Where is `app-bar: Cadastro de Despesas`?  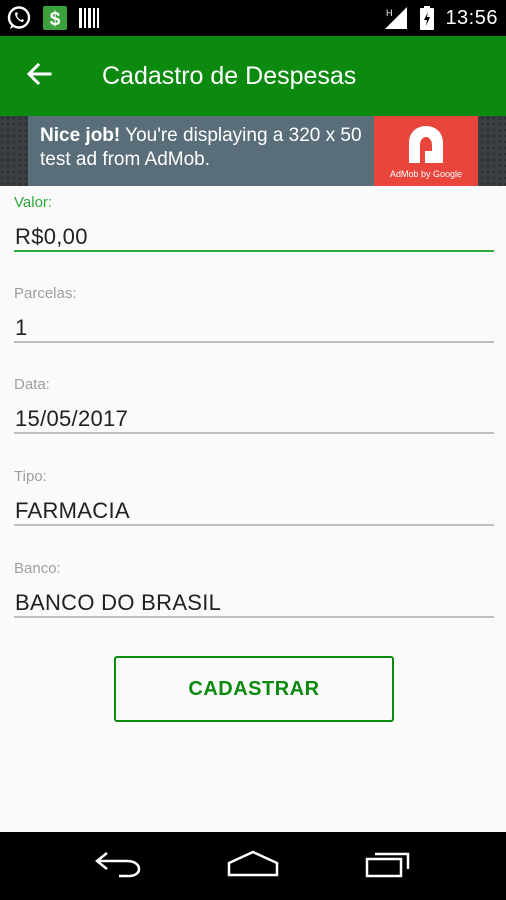 app-bar: Cadastro de Despesas is located at coordinates (253, 76).